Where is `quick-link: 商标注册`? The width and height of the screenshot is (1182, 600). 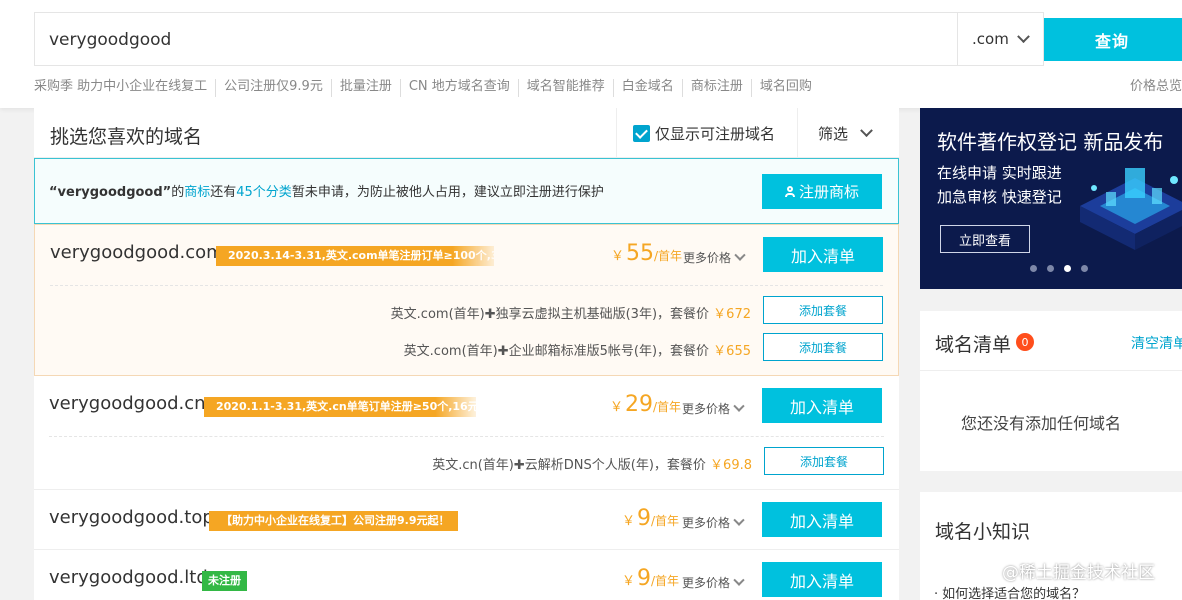 quick-link: 商标注册 is located at coordinates (716, 88).